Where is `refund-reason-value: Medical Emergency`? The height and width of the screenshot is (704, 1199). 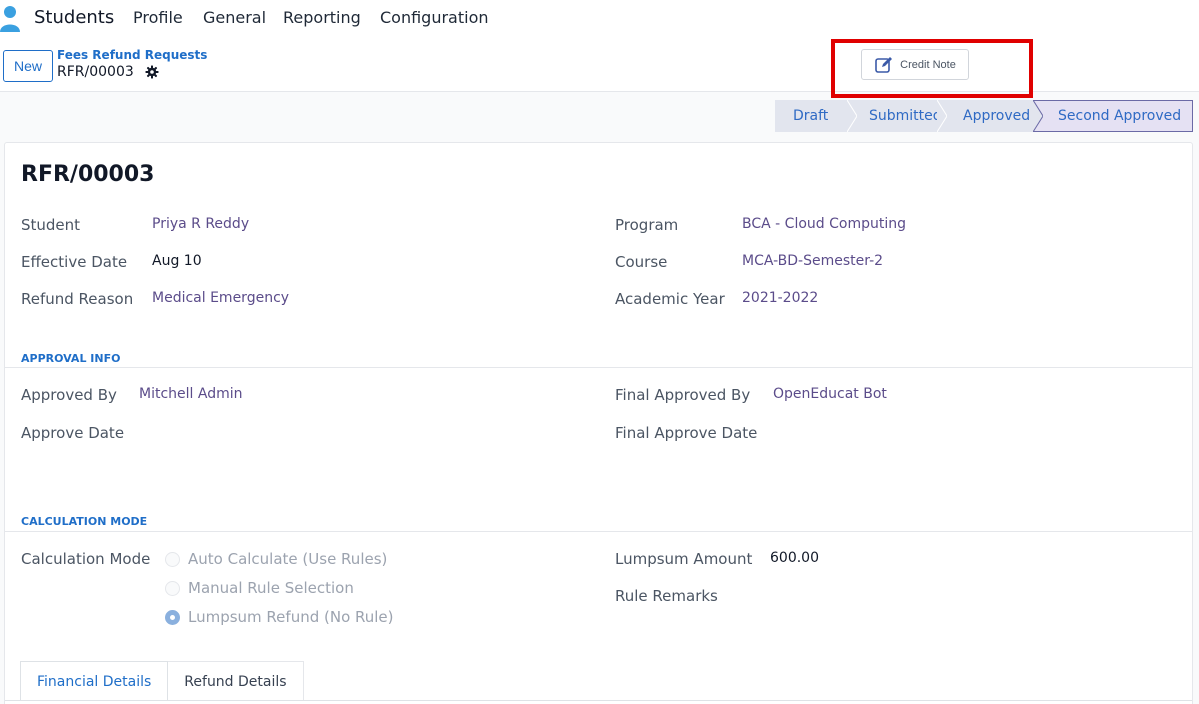 refund-reason-value: Medical Emergency is located at coordinates (220, 298).